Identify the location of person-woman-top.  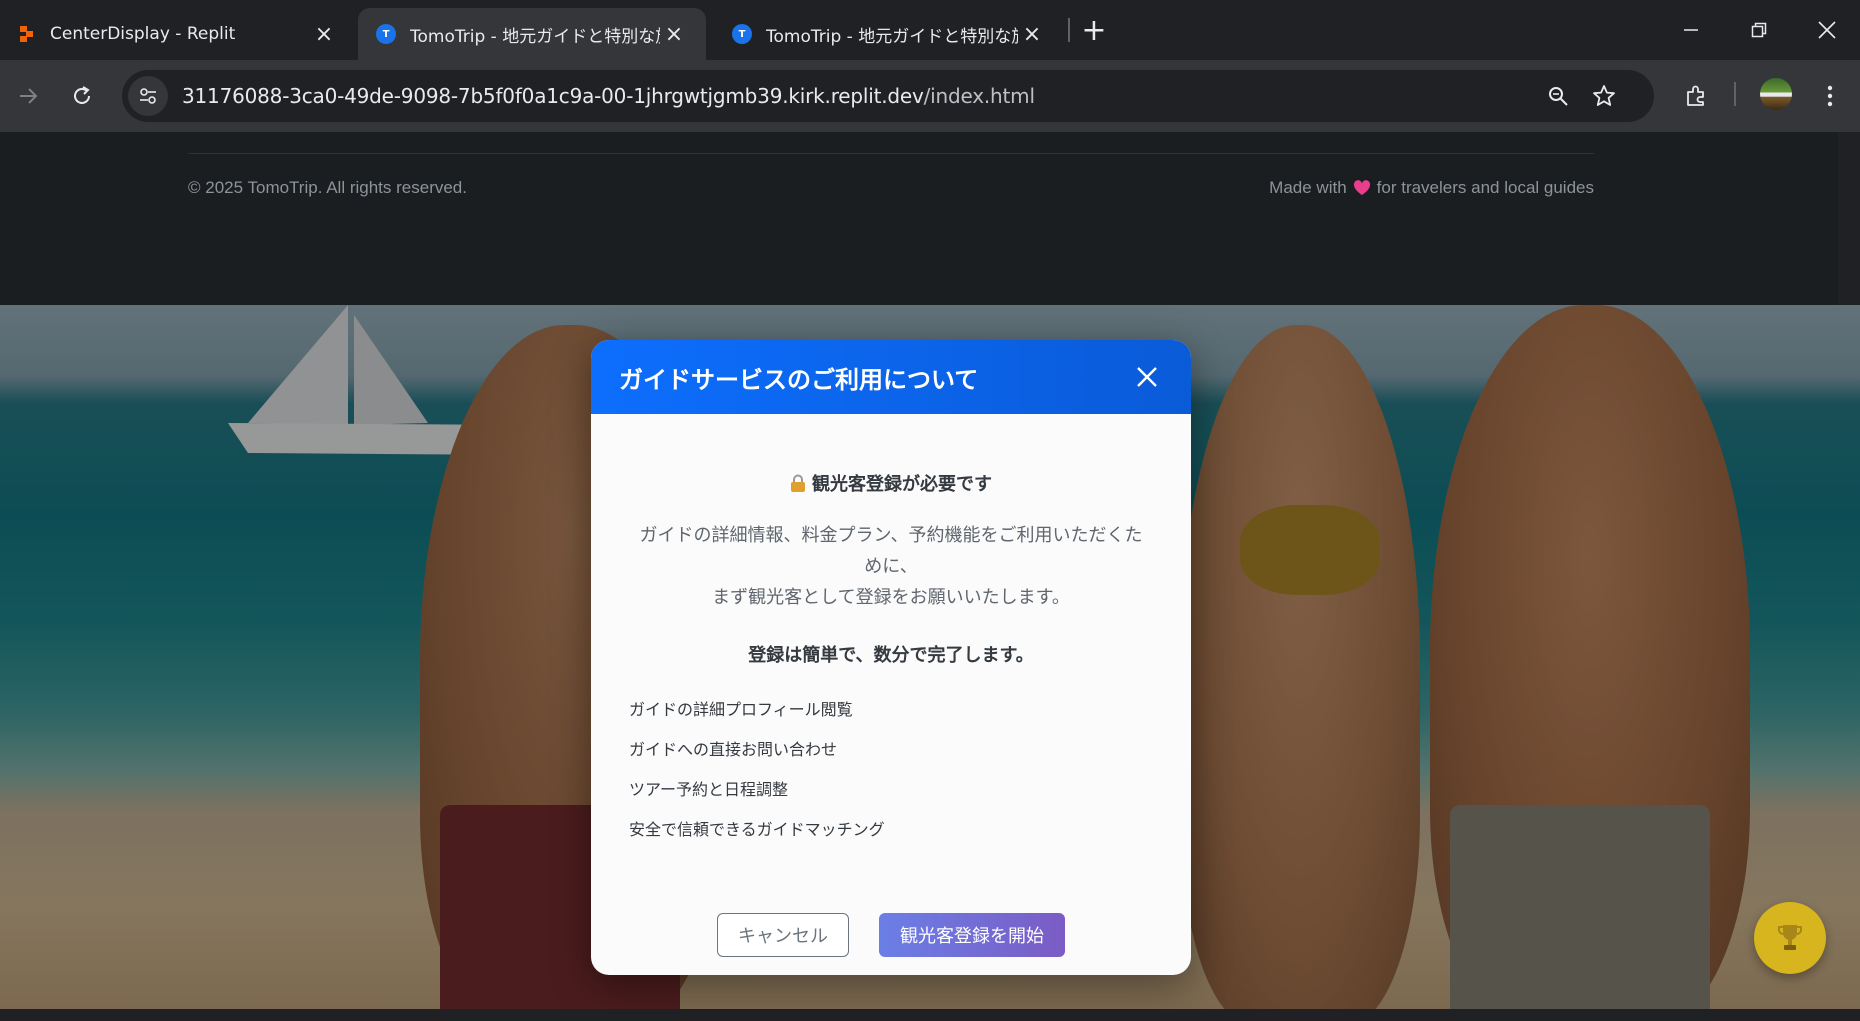
(1310, 550).